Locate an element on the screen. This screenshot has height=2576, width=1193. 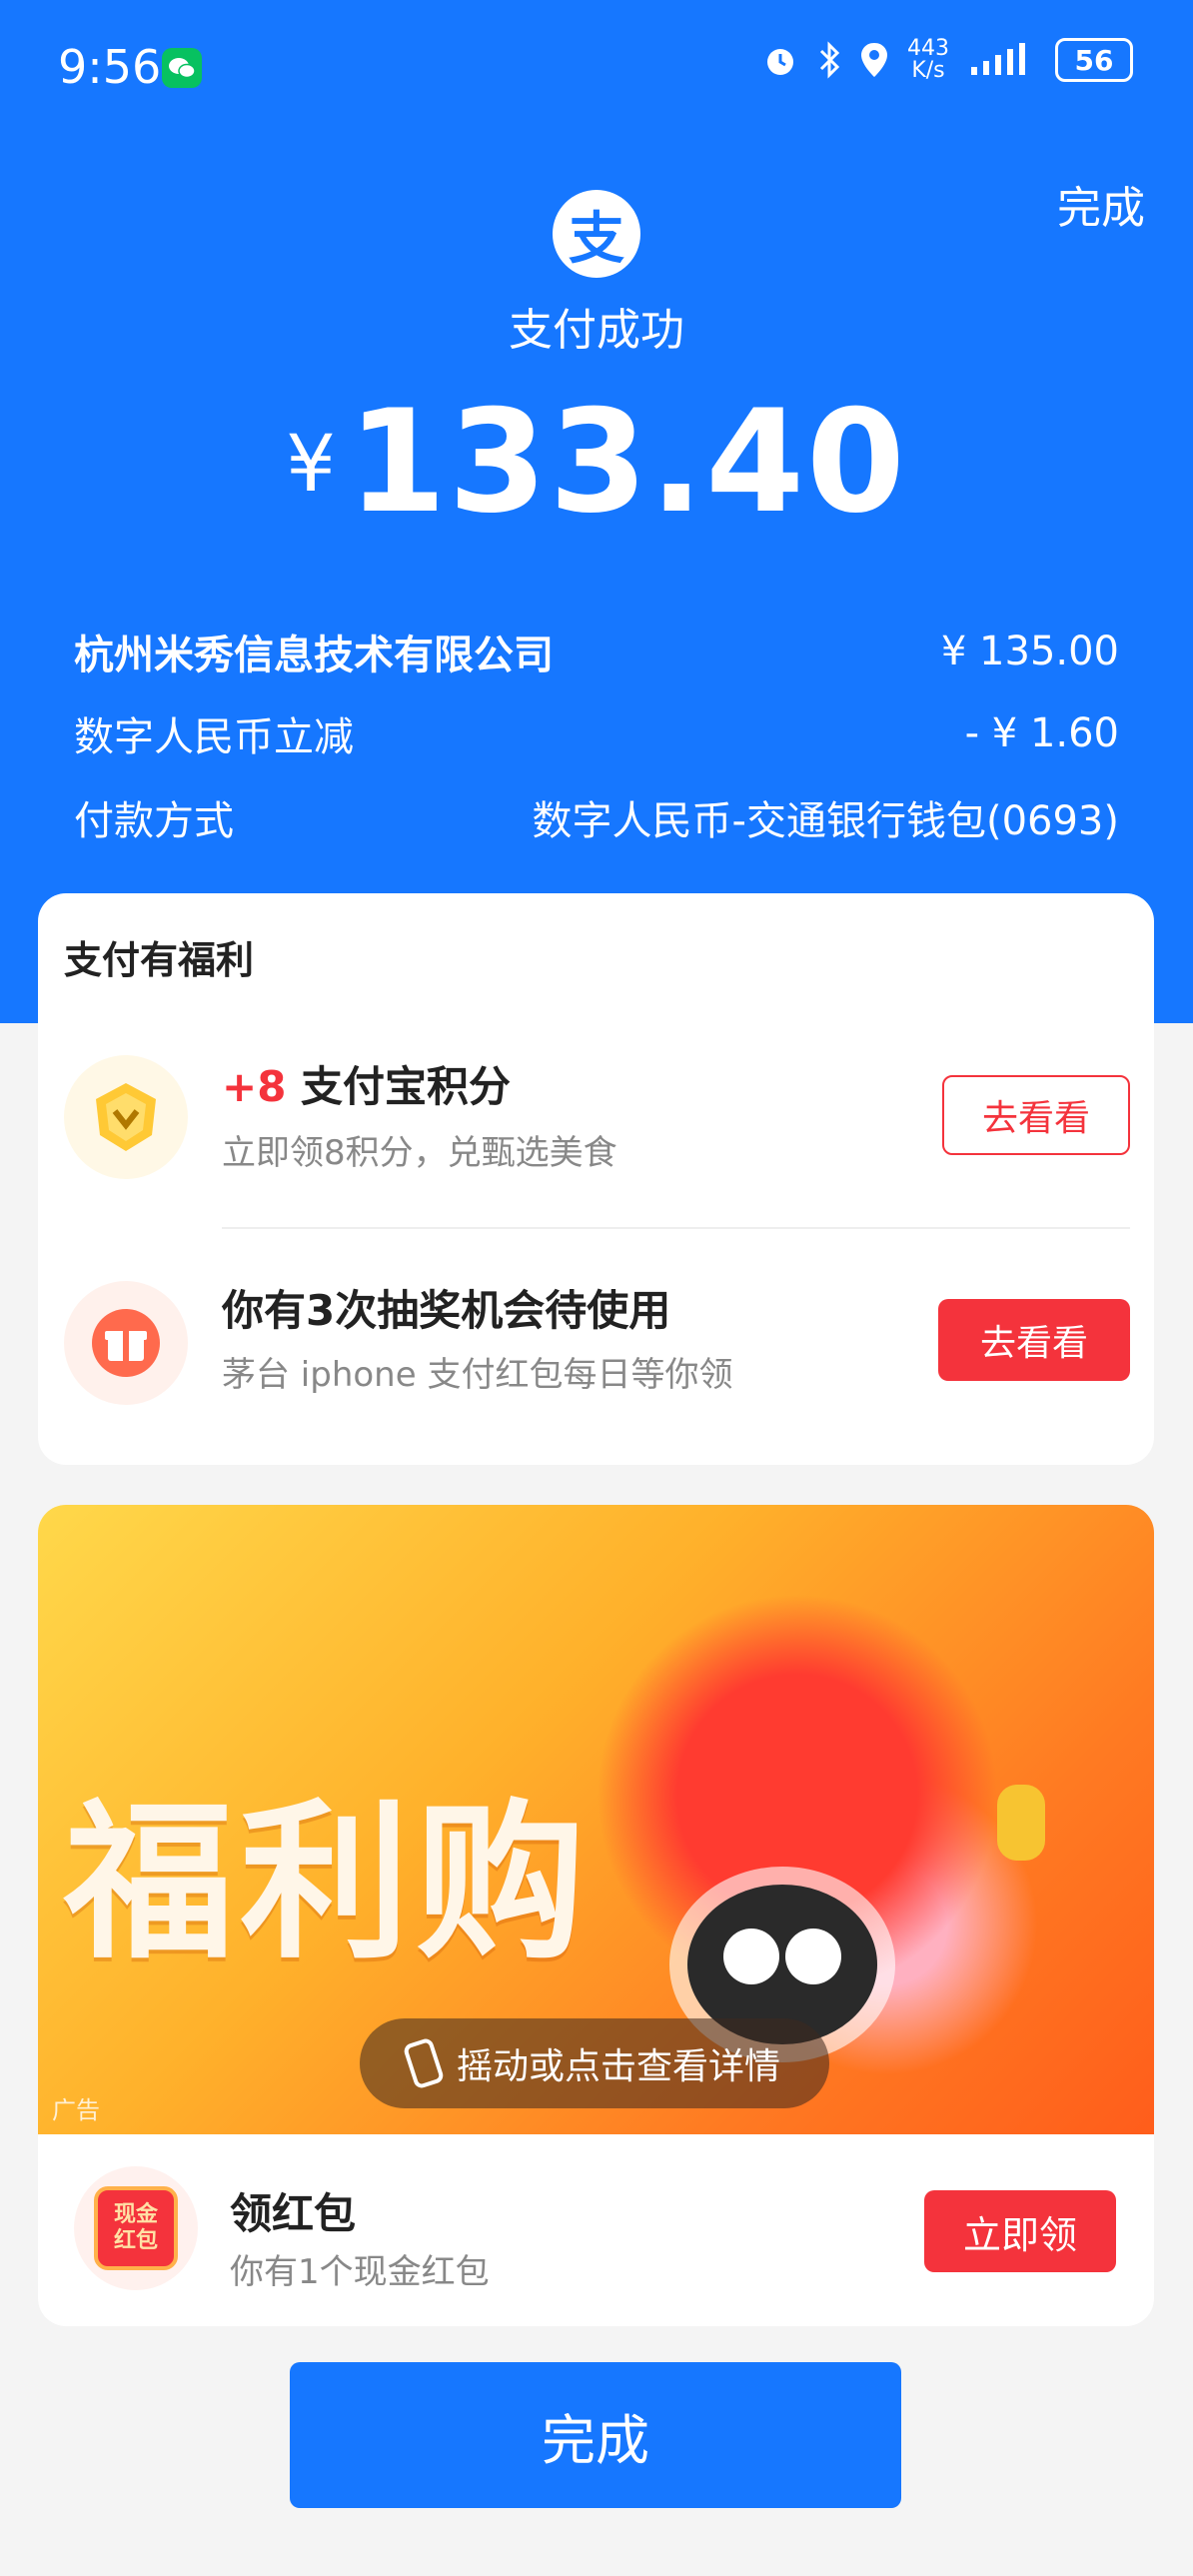
ad-label: 广告 is located at coordinates (76, 2110).